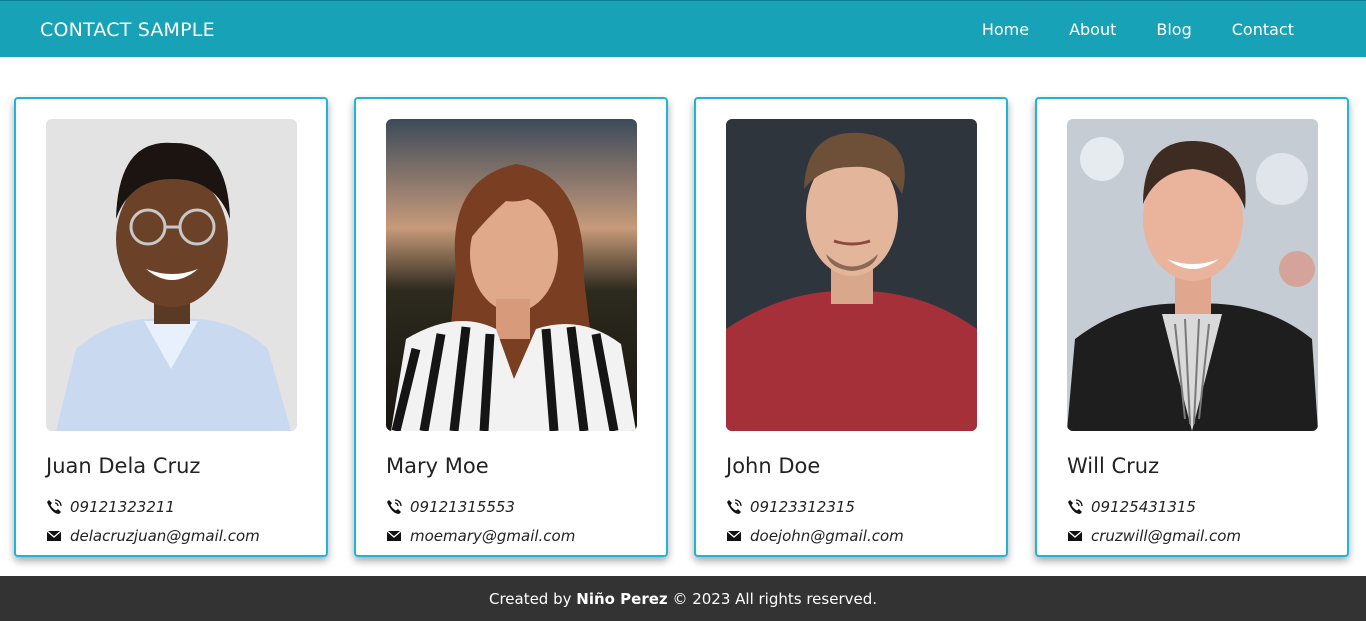  Describe the element at coordinates (827, 536) in the screenshot. I see `contact-email: doejohn@gmail.com` at that location.